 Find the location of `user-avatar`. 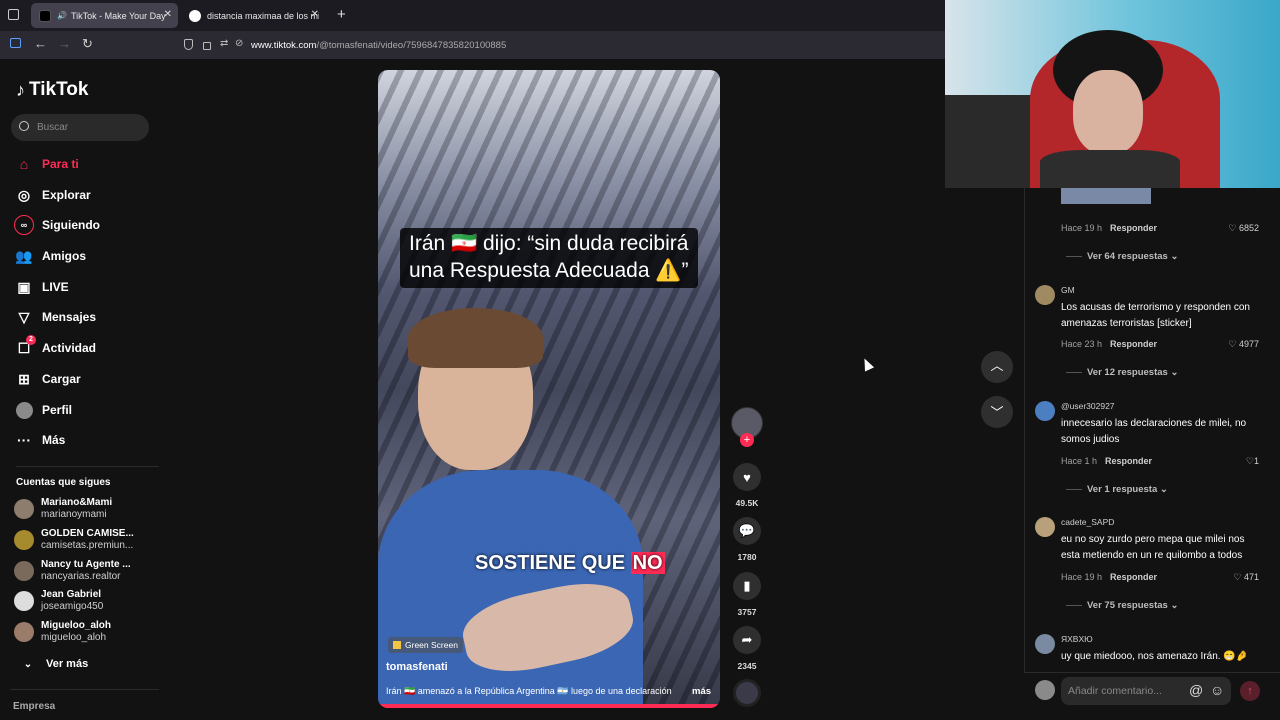

user-avatar is located at coordinates (1045, 690).